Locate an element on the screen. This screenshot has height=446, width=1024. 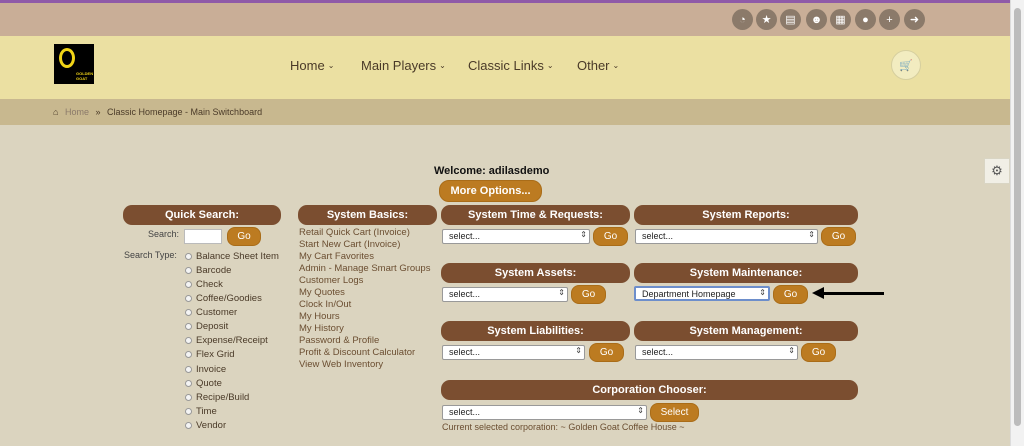
system-basics-link: My History is located at coordinates (321, 328).